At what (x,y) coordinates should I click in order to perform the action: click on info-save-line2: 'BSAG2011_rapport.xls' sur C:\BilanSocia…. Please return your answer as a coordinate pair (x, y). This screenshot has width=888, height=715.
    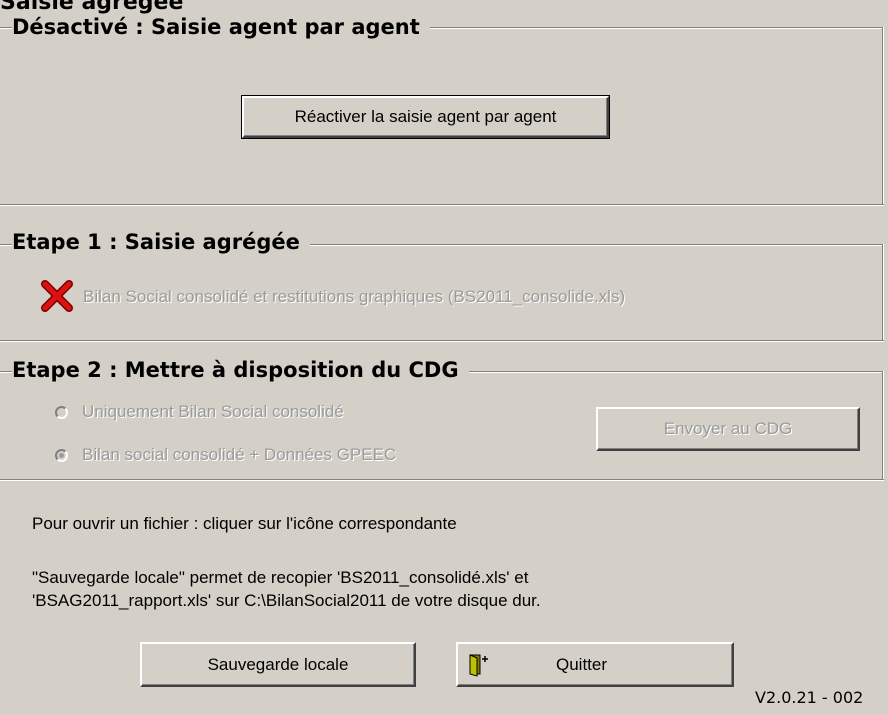
    Looking at the image, I should click on (286, 600).